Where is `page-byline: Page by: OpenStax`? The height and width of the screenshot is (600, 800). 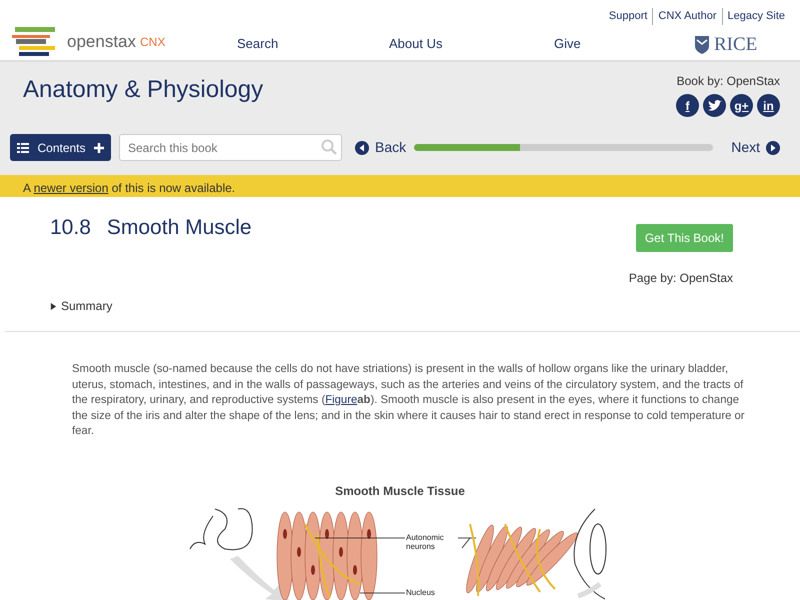
page-byline: Page by: OpenStax is located at coordinates (680, 278).